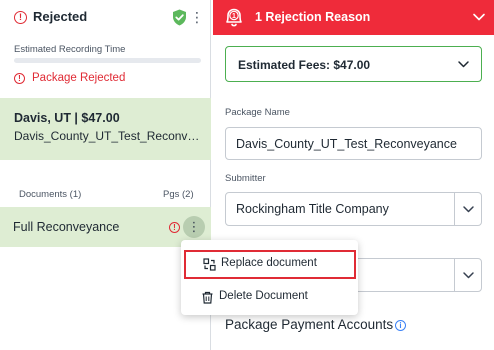 Image resolution: width=494 pixels, height=350 pixels. What do you see at coordinates (174, 227) in the screenshot?
I see `document-alert-icon: !` at bounding box center [174, 227].